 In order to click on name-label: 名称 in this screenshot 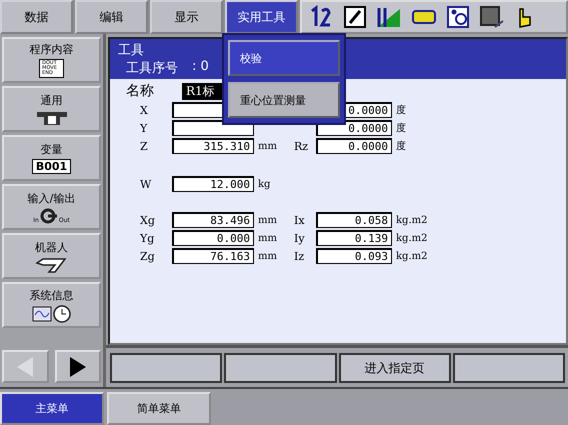, I will do `click(140, 91)`.